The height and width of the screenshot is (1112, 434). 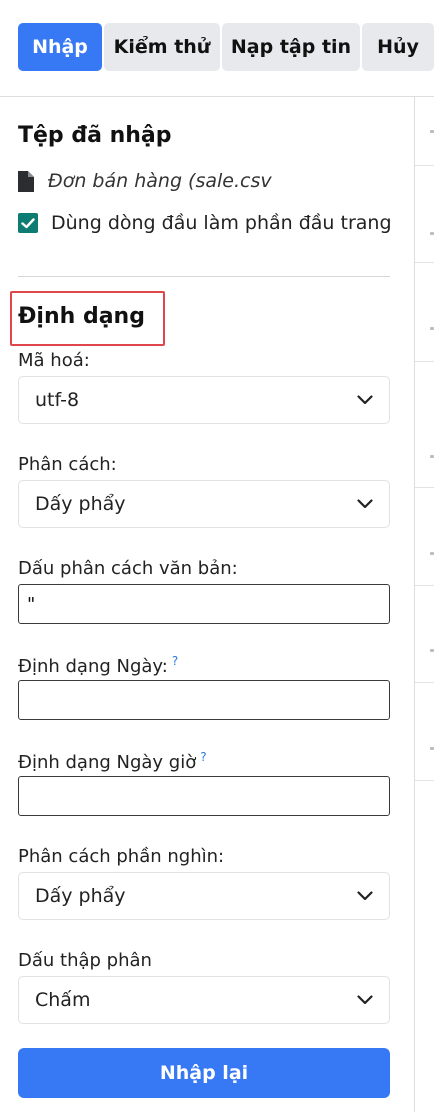 I want to click on date-format-label-text: Định dạng Ngày:, so click(x=93, y=666).